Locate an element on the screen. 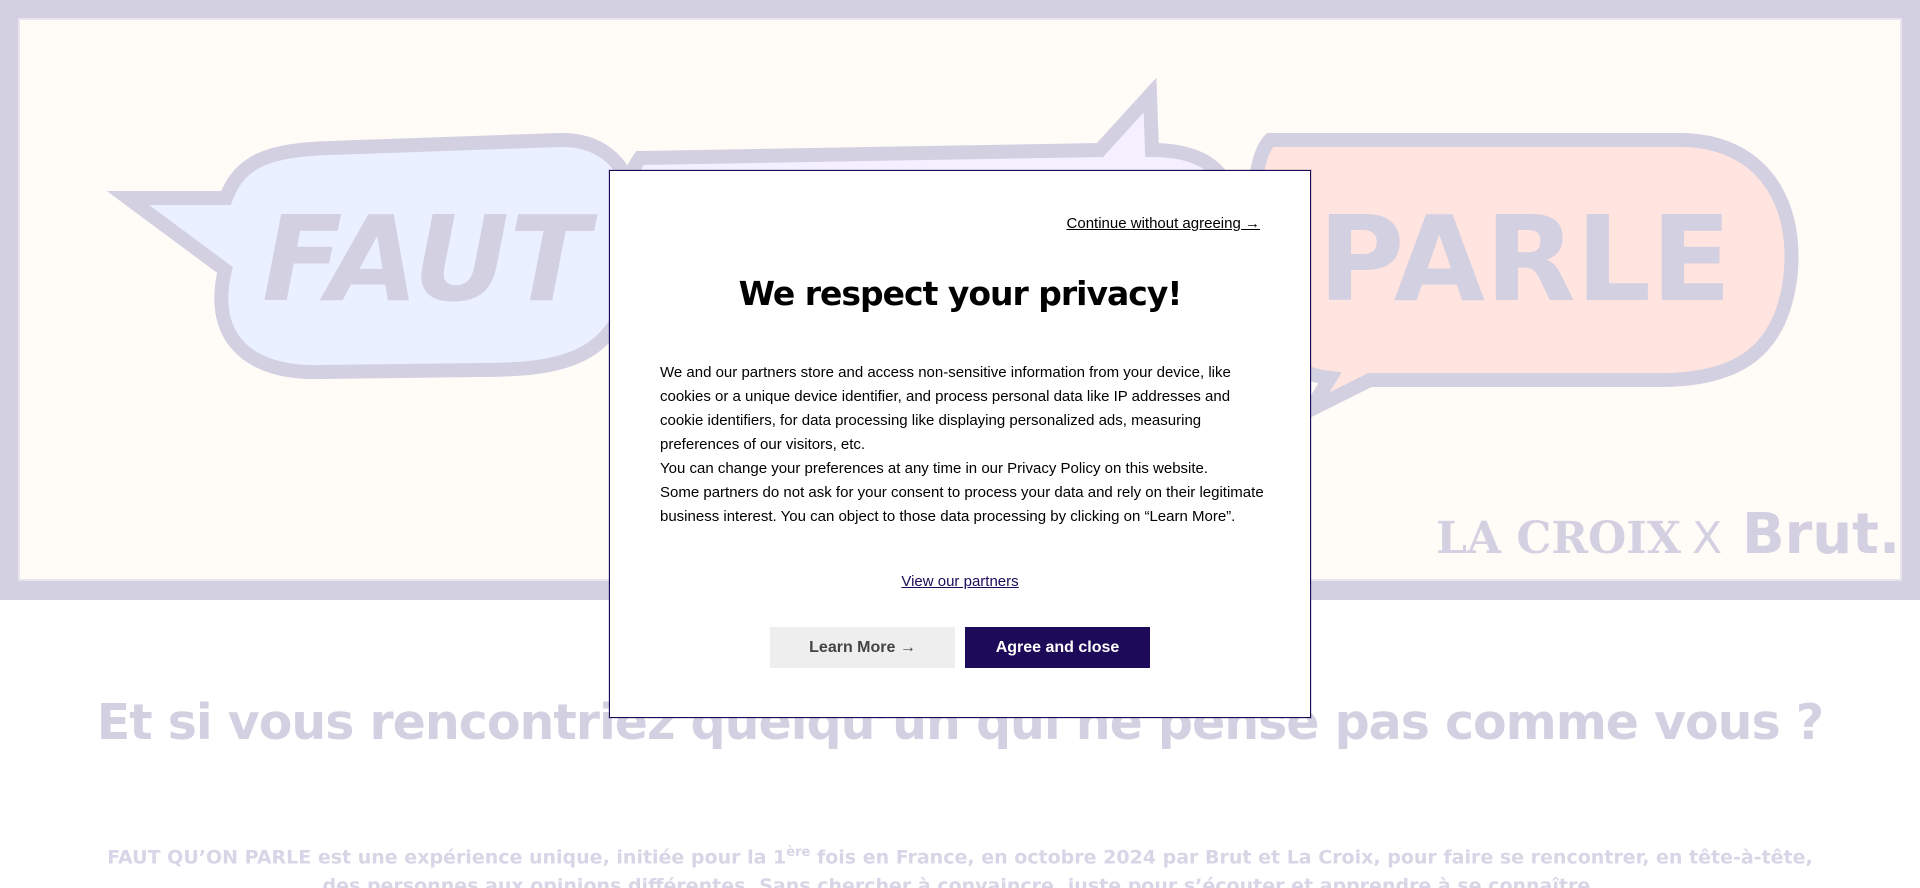 The width and height of the screenshot is (1920, 888). partners-link-row: View our partners is located at coordinates (960, 581).